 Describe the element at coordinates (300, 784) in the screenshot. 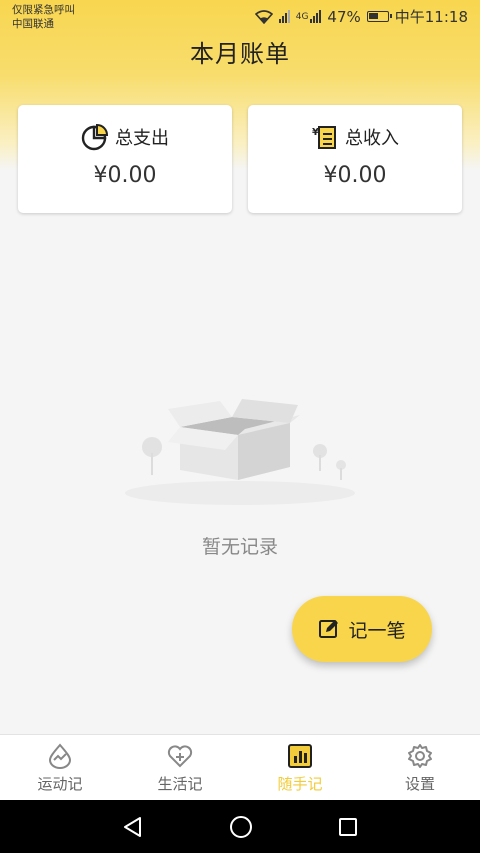

I see `nav-label-notes: 随手记` at that location.